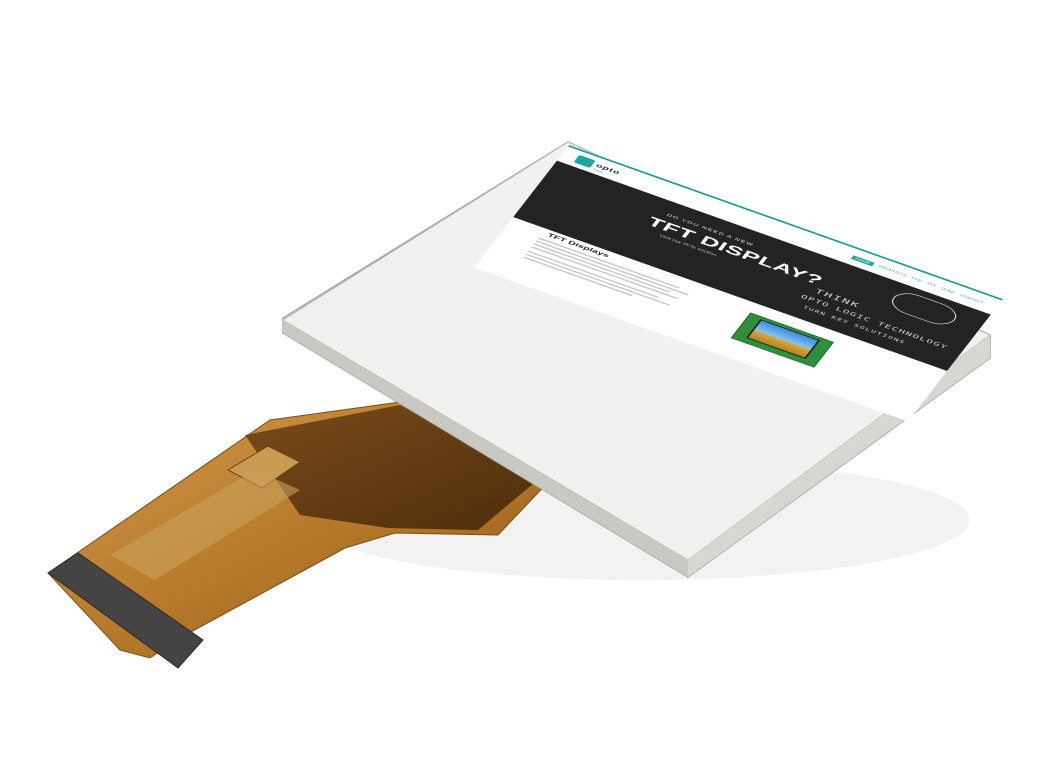 The width and height of the screenshot is (1064, 768). I want to click on logo-icon, so click(584, 161).